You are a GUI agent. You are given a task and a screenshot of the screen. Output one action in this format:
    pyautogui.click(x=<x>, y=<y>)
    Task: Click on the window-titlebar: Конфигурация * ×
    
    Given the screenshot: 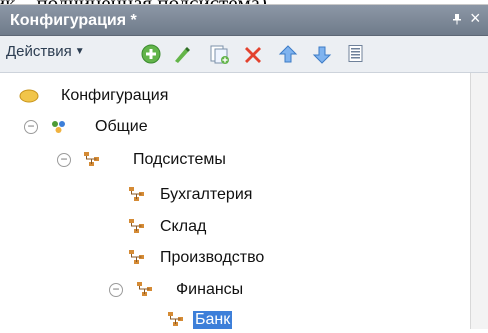 What is the action you would take?
    pyautogui.click(x=244, y=20)
    